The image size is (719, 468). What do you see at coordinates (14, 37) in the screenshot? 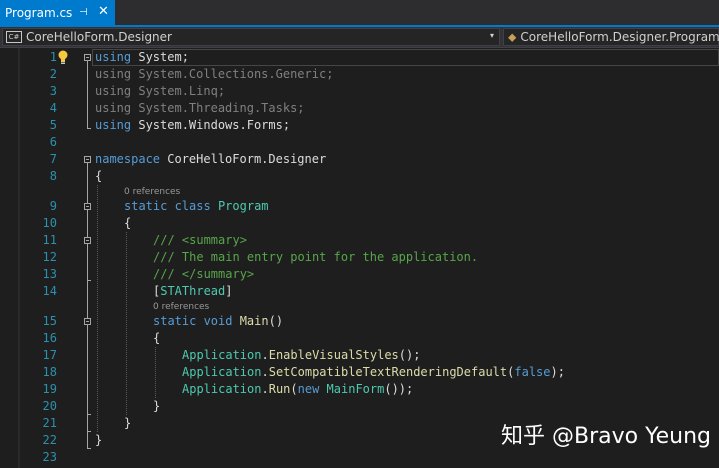
I see `csharp-project-icon: C#` at bounding box center [14, 37].